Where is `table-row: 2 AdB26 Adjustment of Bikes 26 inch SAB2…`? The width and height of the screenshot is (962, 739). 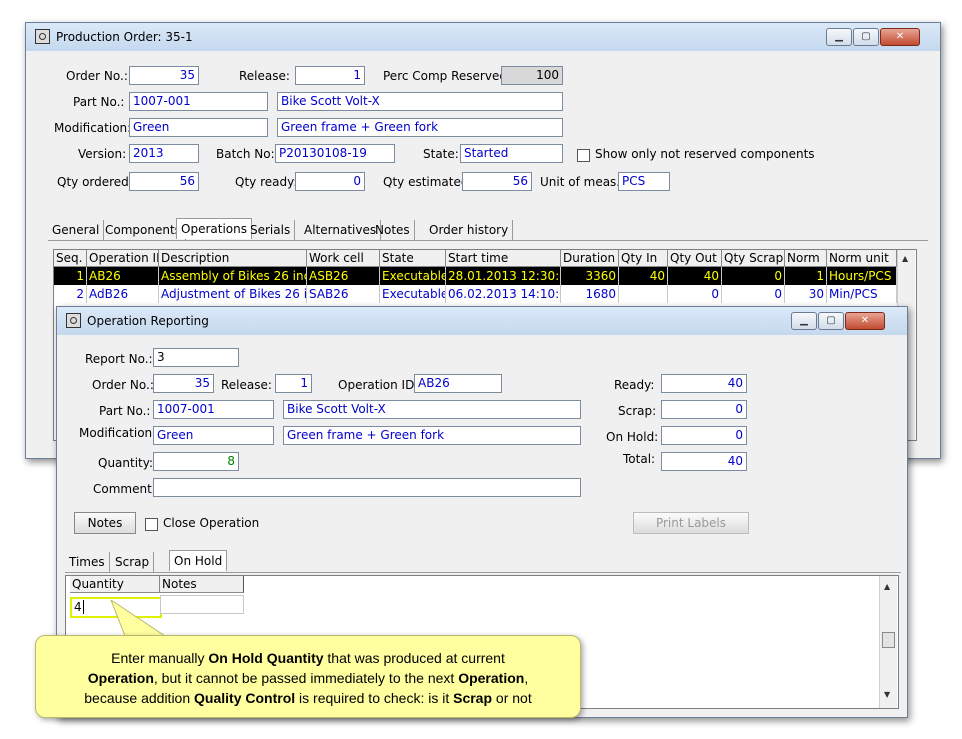
table-row: 2 AdB26 Adjustment of Bikes 26 inch SAB2… is located at coordinates (475, 294).